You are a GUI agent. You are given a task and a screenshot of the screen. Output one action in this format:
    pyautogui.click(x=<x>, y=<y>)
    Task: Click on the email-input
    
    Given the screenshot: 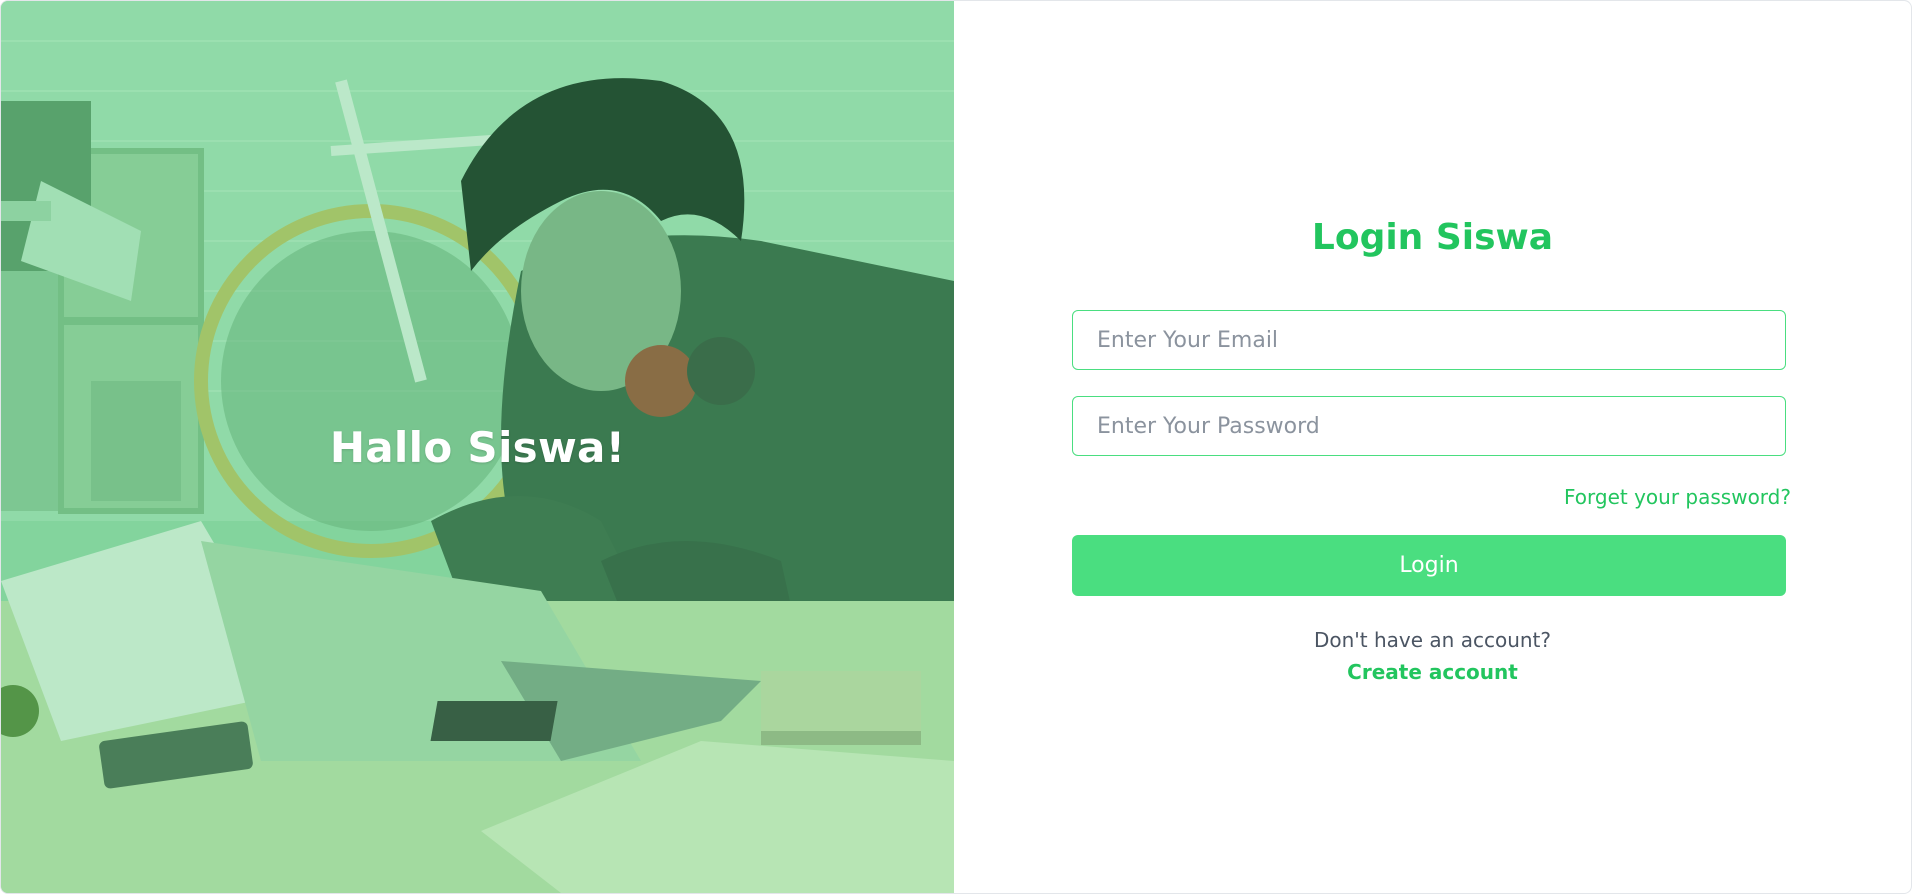 What is the action you would take?
    pyautogui.click(x=1429, y=340)
    